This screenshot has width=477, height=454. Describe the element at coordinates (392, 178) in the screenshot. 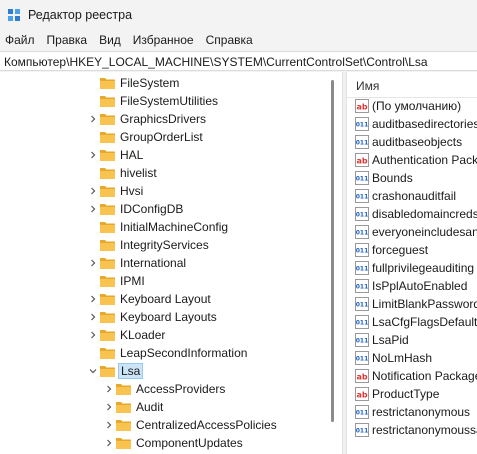

I see `value-name: Bounds` at that location.